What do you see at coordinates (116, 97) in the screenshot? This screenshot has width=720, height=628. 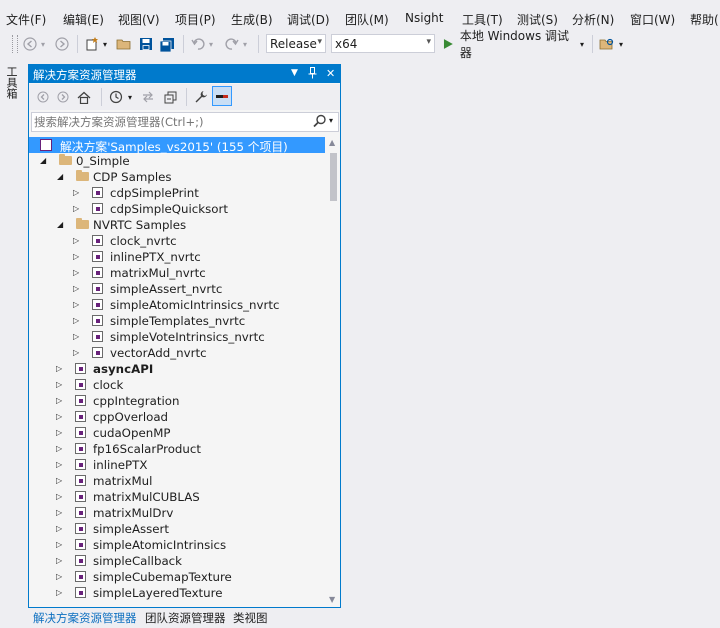 I see `pending-changes-filter-icon` at bounding box center [116, 97].